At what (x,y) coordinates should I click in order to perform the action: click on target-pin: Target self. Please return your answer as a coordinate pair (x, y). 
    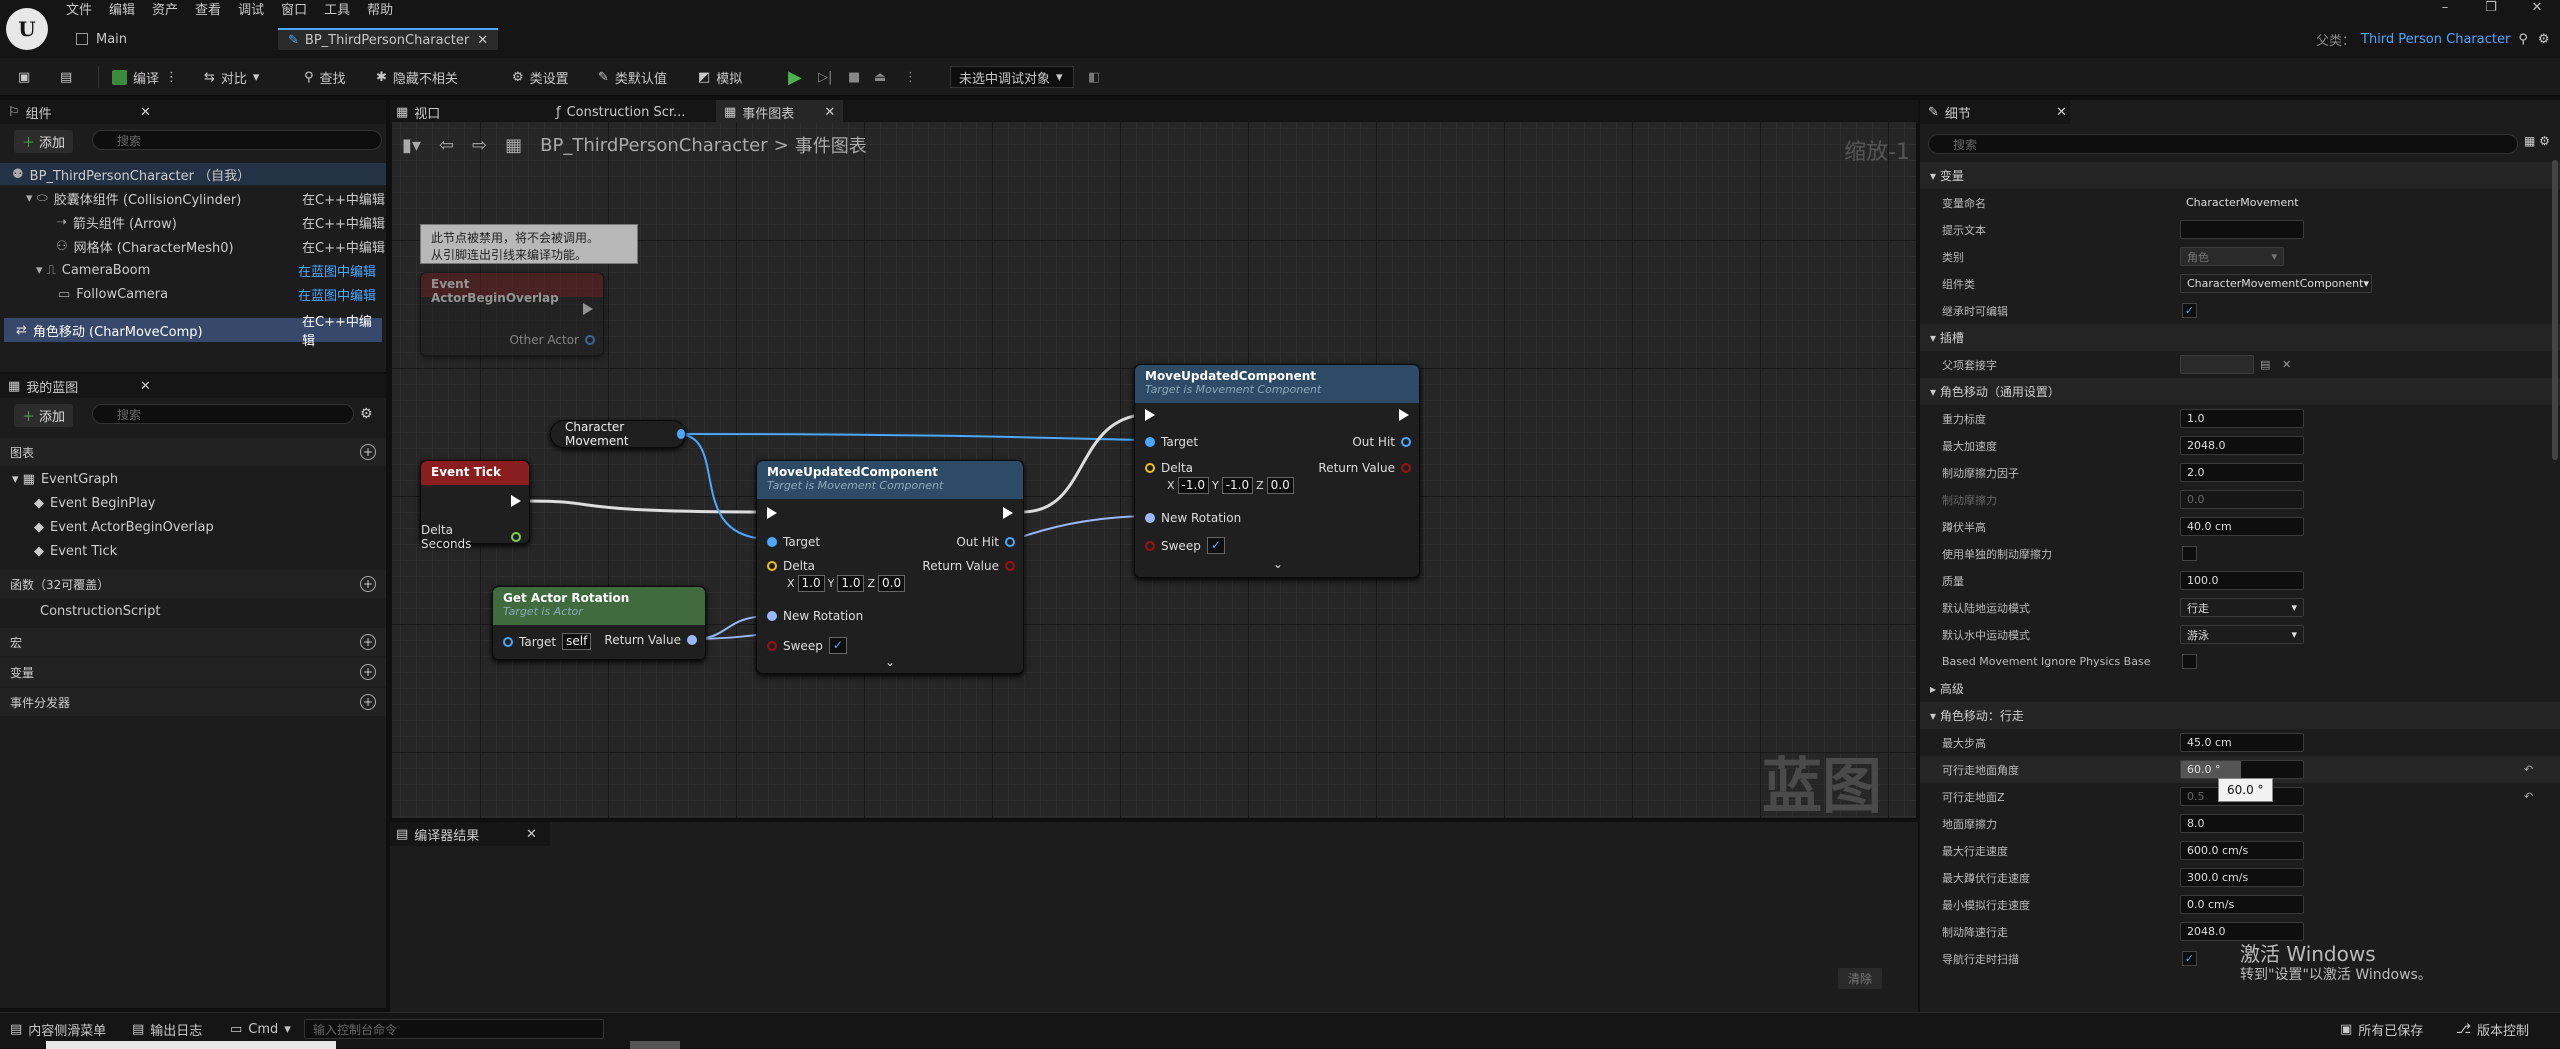
    Looking at the image, I should click on (547, 641).